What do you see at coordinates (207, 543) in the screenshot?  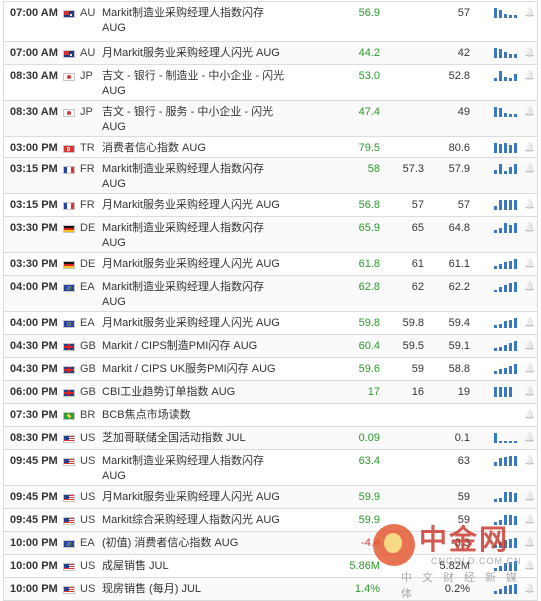 I see `event-name: (初值) 消费者信心指数 AUG` at bounding box center [207, 543].